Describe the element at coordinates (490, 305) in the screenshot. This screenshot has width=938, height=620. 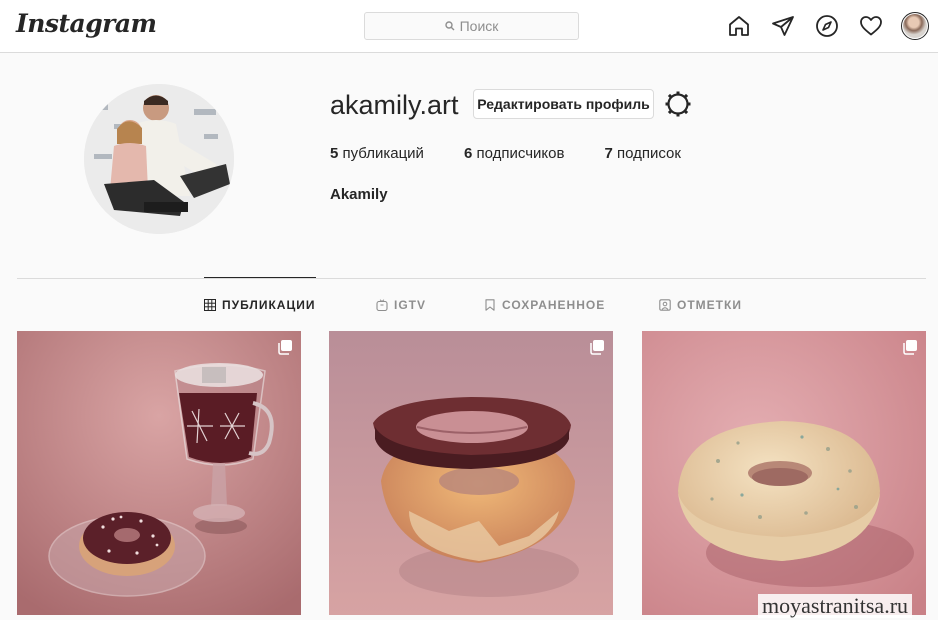
I see `bookmark-icon` at that location.